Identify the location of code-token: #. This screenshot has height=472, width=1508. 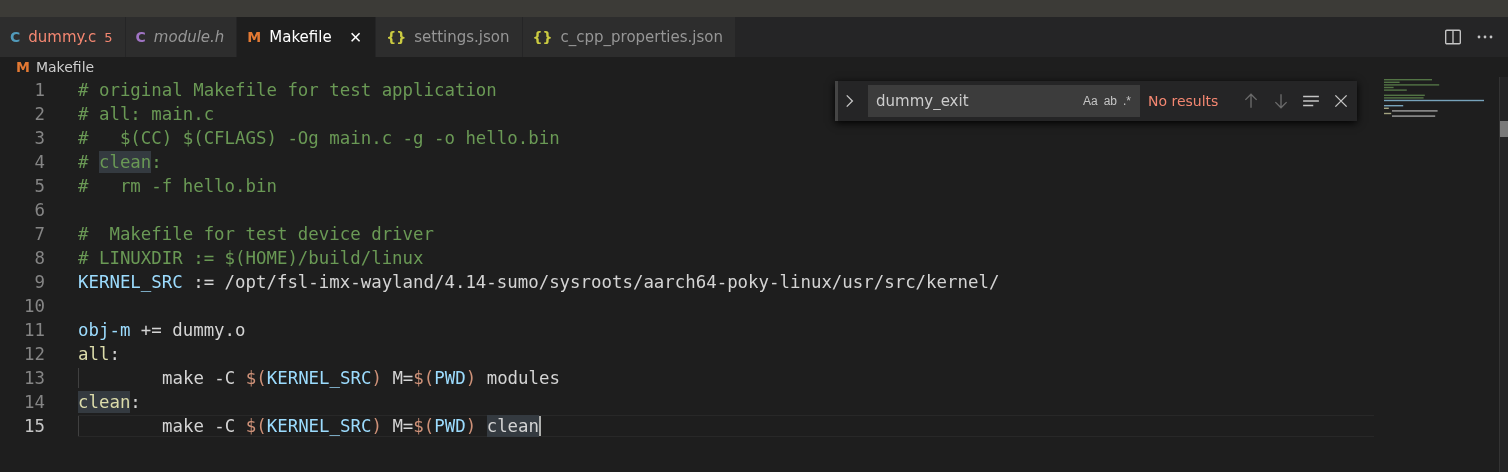
(84, 162).